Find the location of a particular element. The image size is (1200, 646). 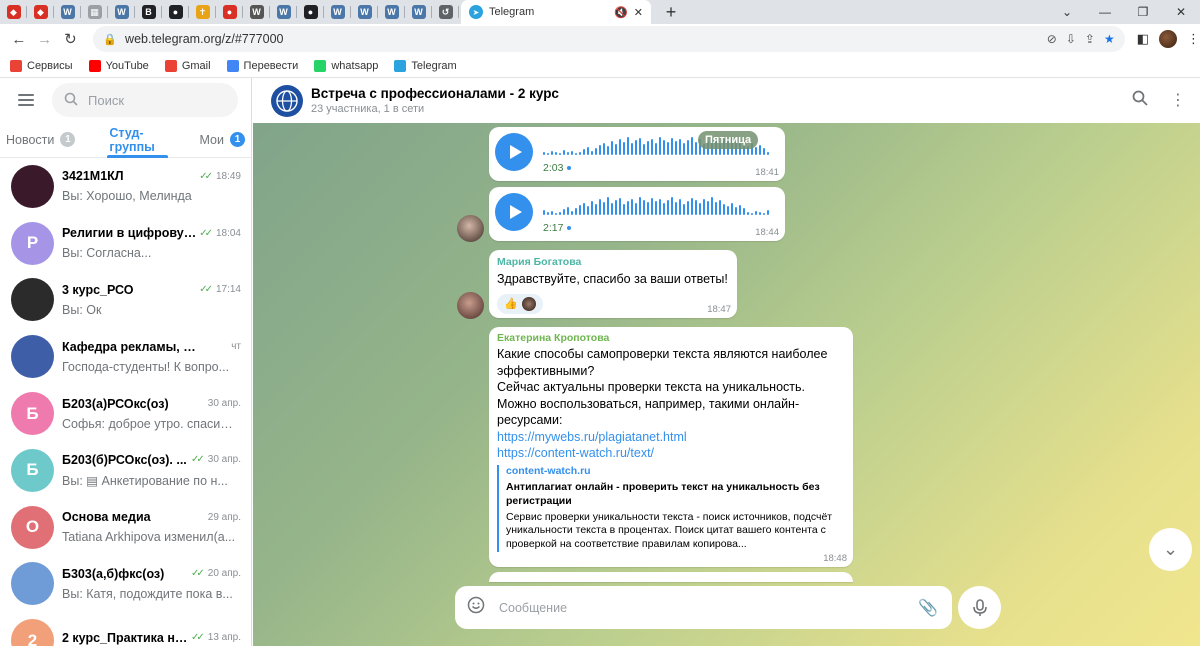

sender-name: Мария Богатова is located at coordinates (613, 262).